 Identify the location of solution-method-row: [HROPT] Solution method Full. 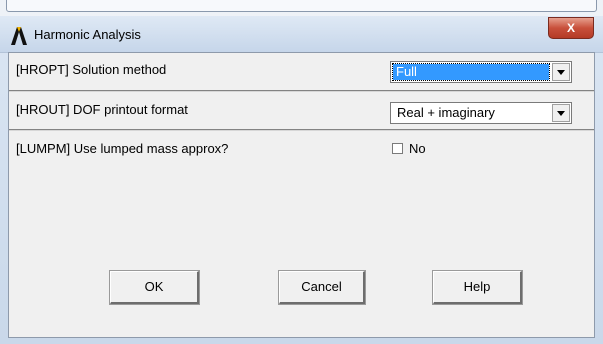
(301, 72).